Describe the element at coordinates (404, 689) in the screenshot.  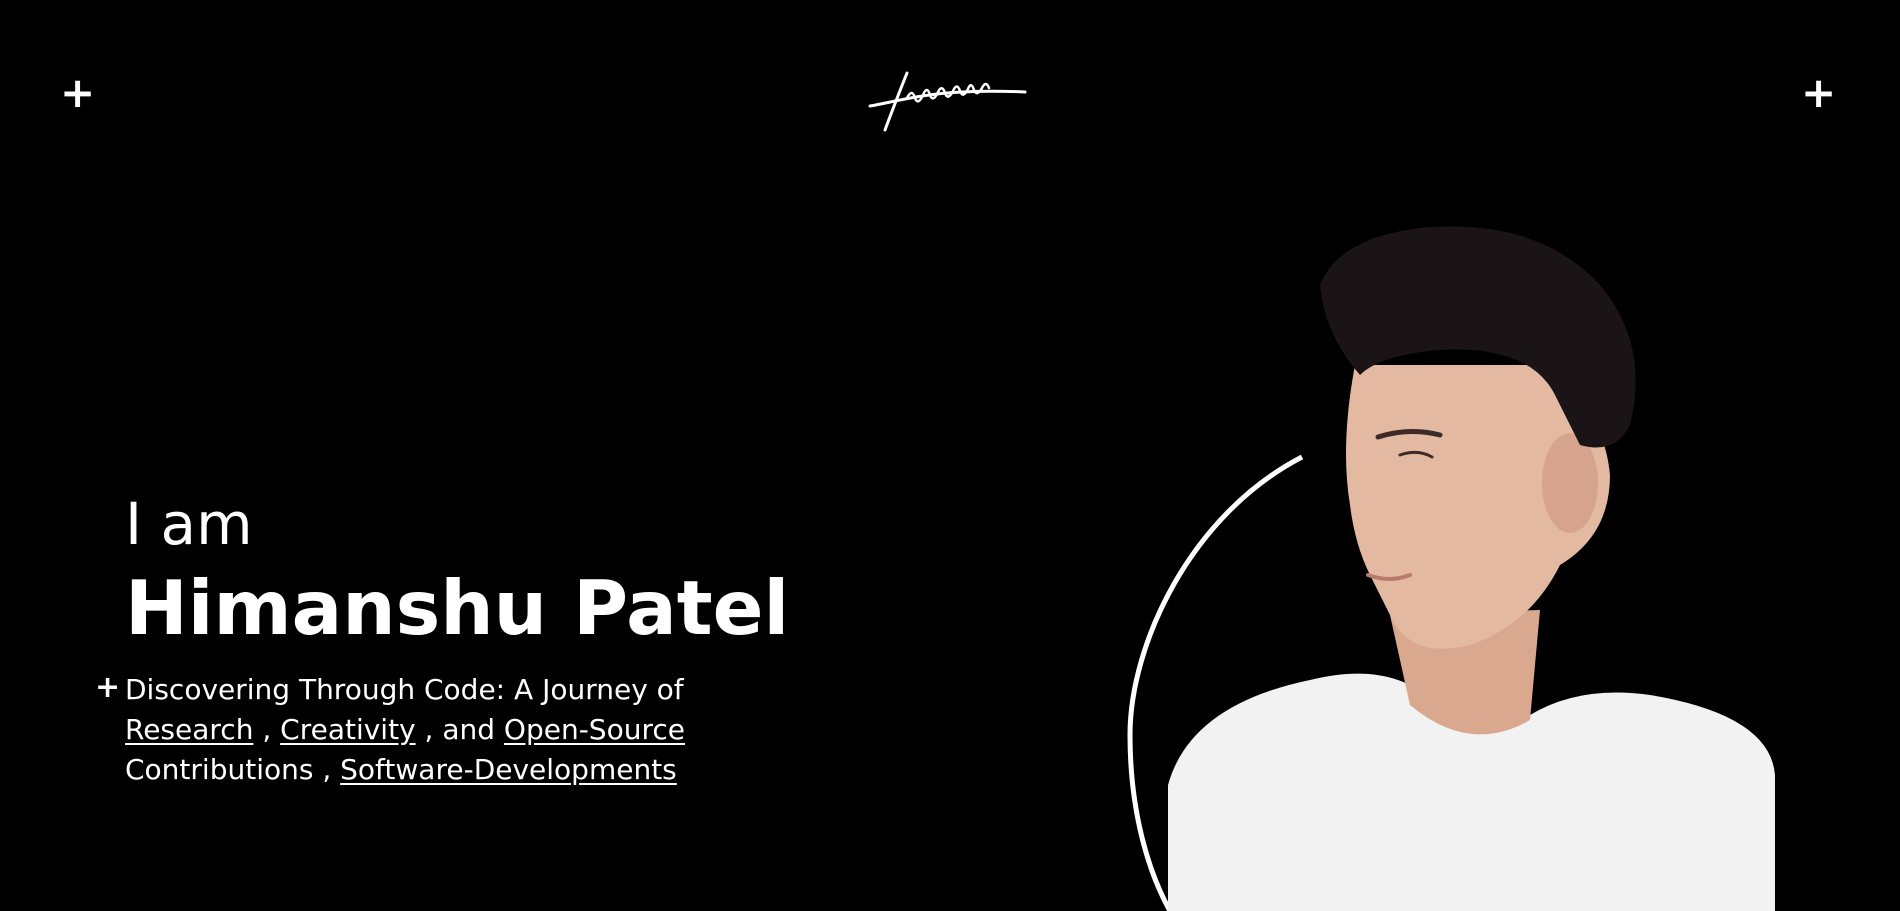
I see `tagline-lead: Discovering Through Code: A Journey of` at that location.